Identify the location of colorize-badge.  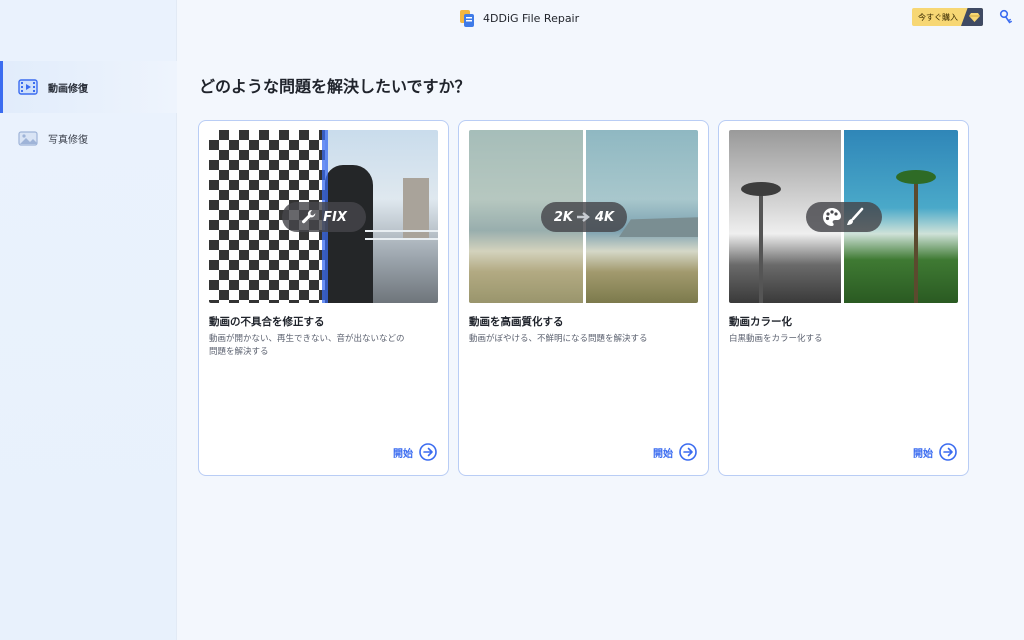
(844, 217).